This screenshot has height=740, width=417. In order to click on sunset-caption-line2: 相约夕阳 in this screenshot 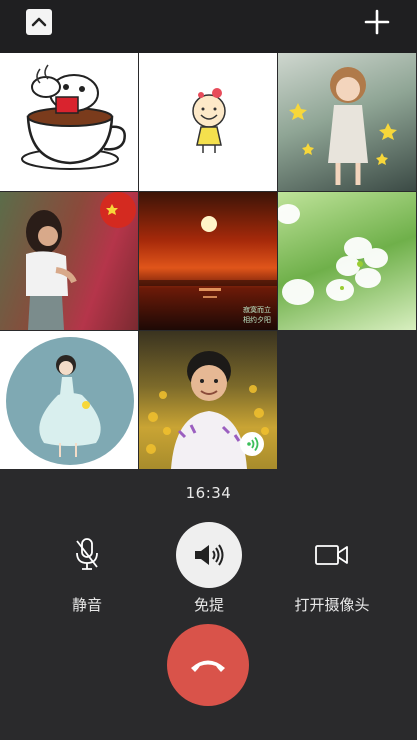, I will do `click(257, 319)`.